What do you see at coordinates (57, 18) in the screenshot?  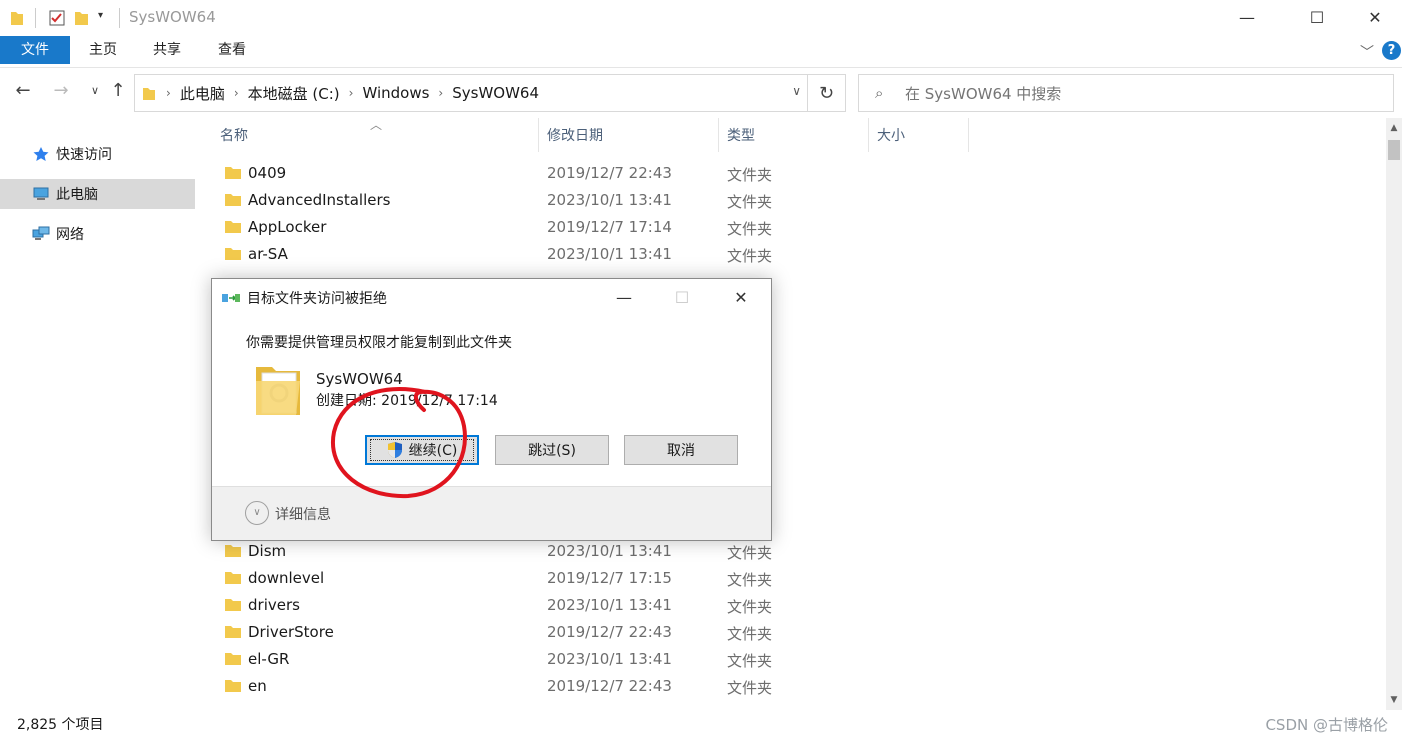 I see `properties-icon` at bounding box center [57, 18].